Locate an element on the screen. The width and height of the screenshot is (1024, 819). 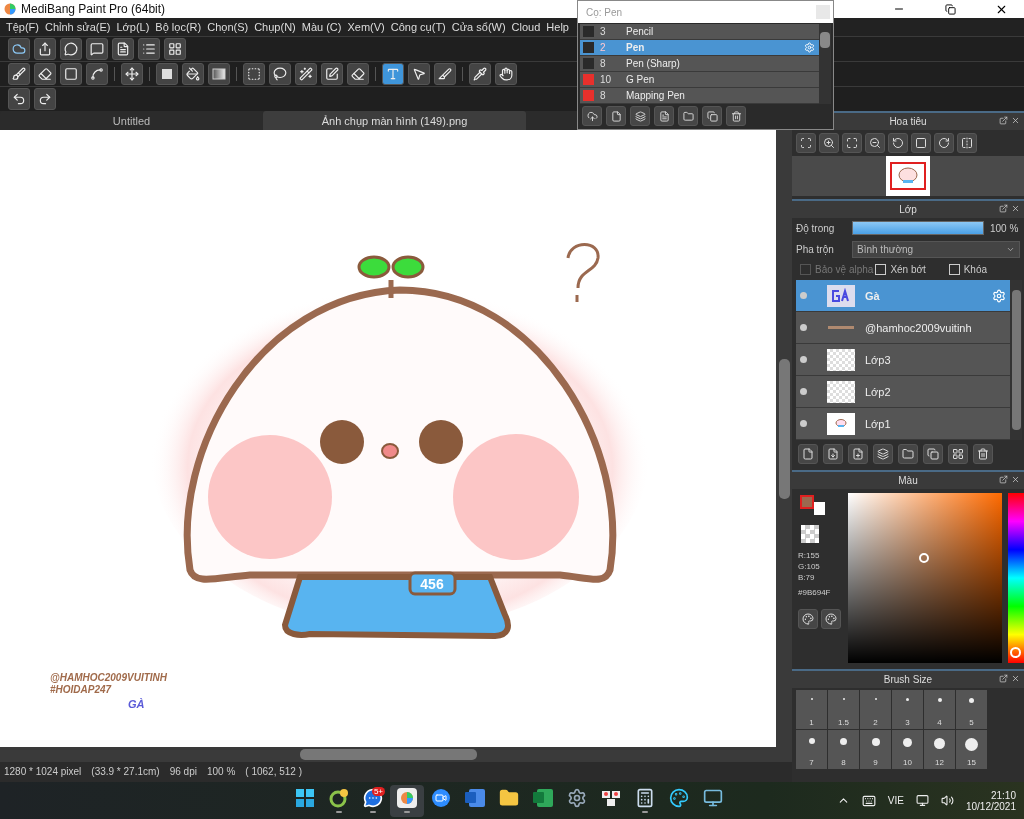
color-picker is located at coordinates (925, 578).